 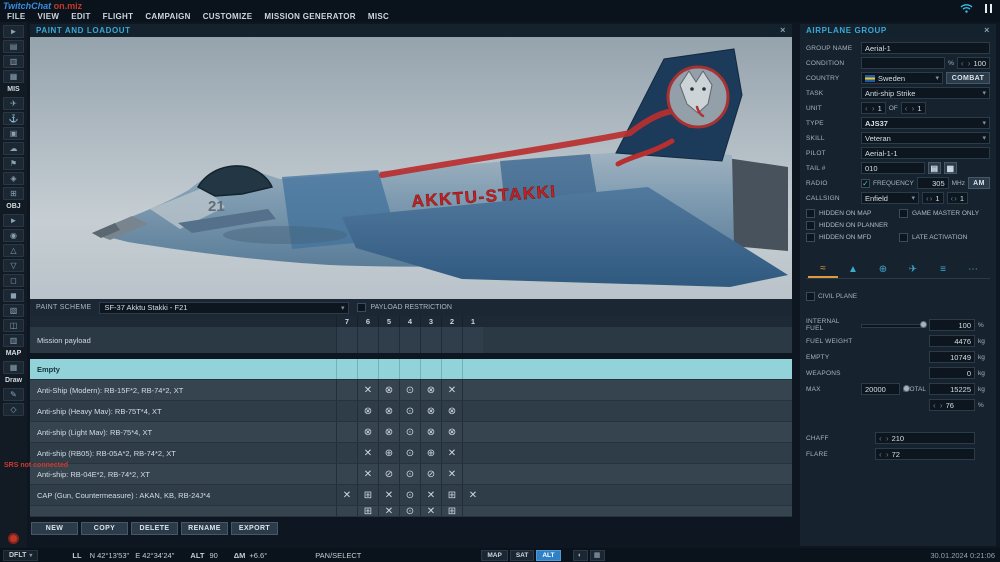 I want to click on skill-select: Veteran ▾, so click(x=925, y=138).